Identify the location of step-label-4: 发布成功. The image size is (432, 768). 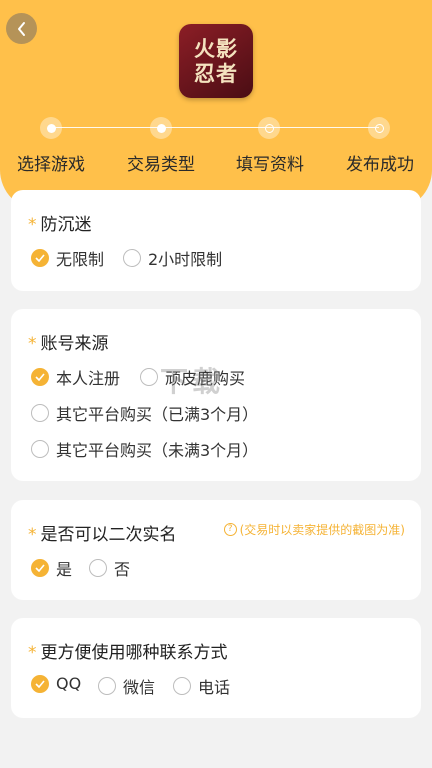
(380, 165).